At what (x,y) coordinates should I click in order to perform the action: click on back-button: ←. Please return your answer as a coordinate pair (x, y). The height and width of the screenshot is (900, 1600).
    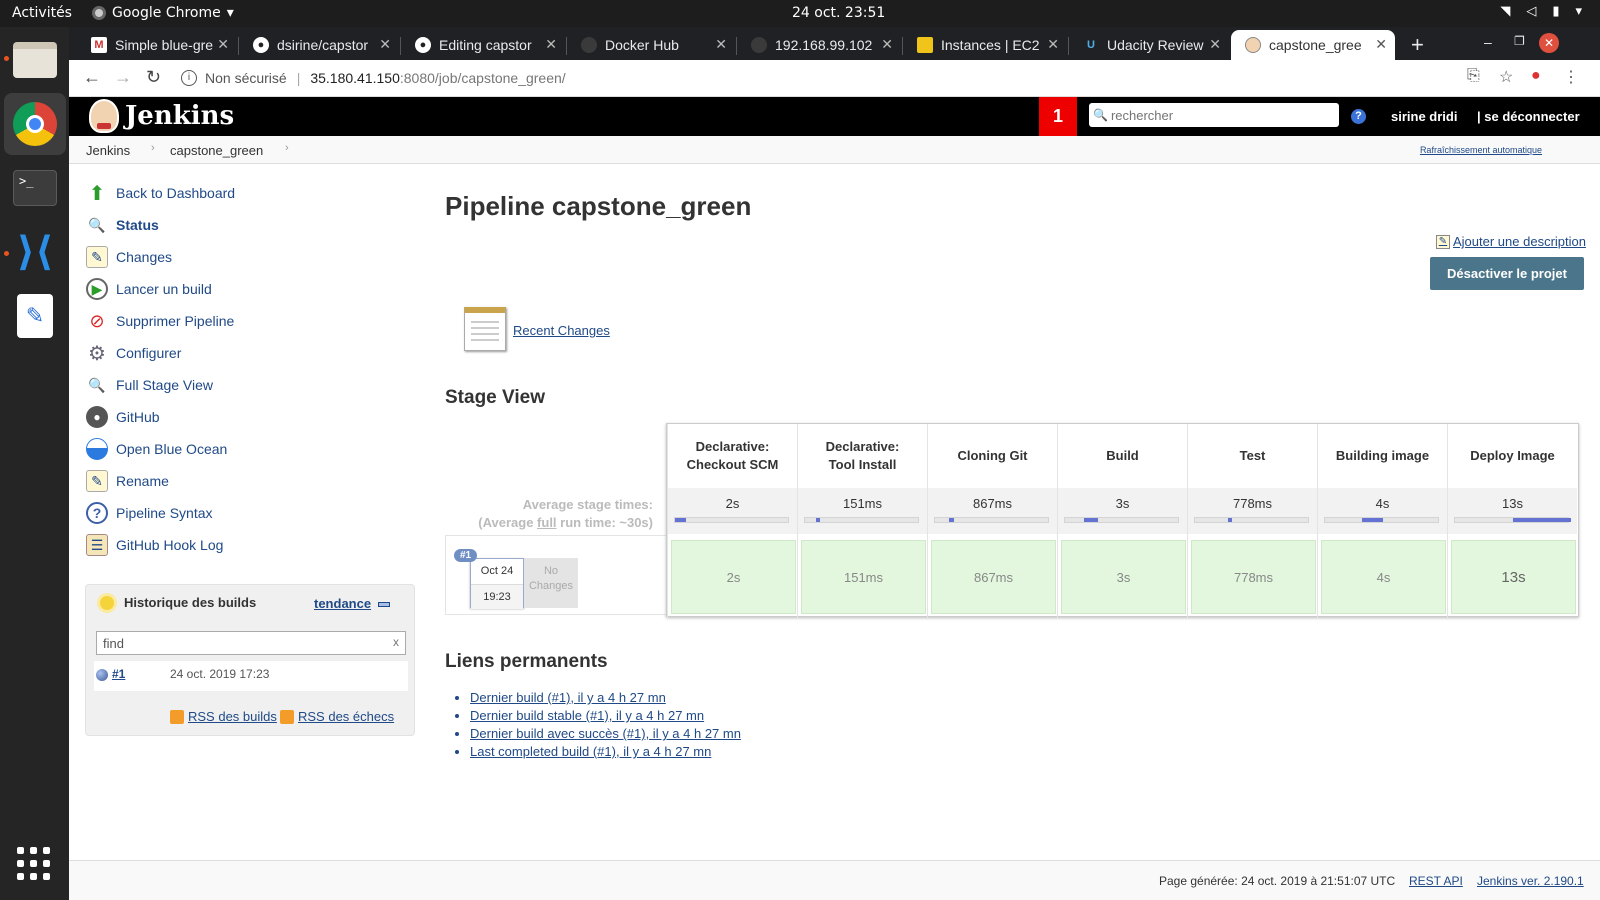
    Looking at the image, I should click on (92, 77).